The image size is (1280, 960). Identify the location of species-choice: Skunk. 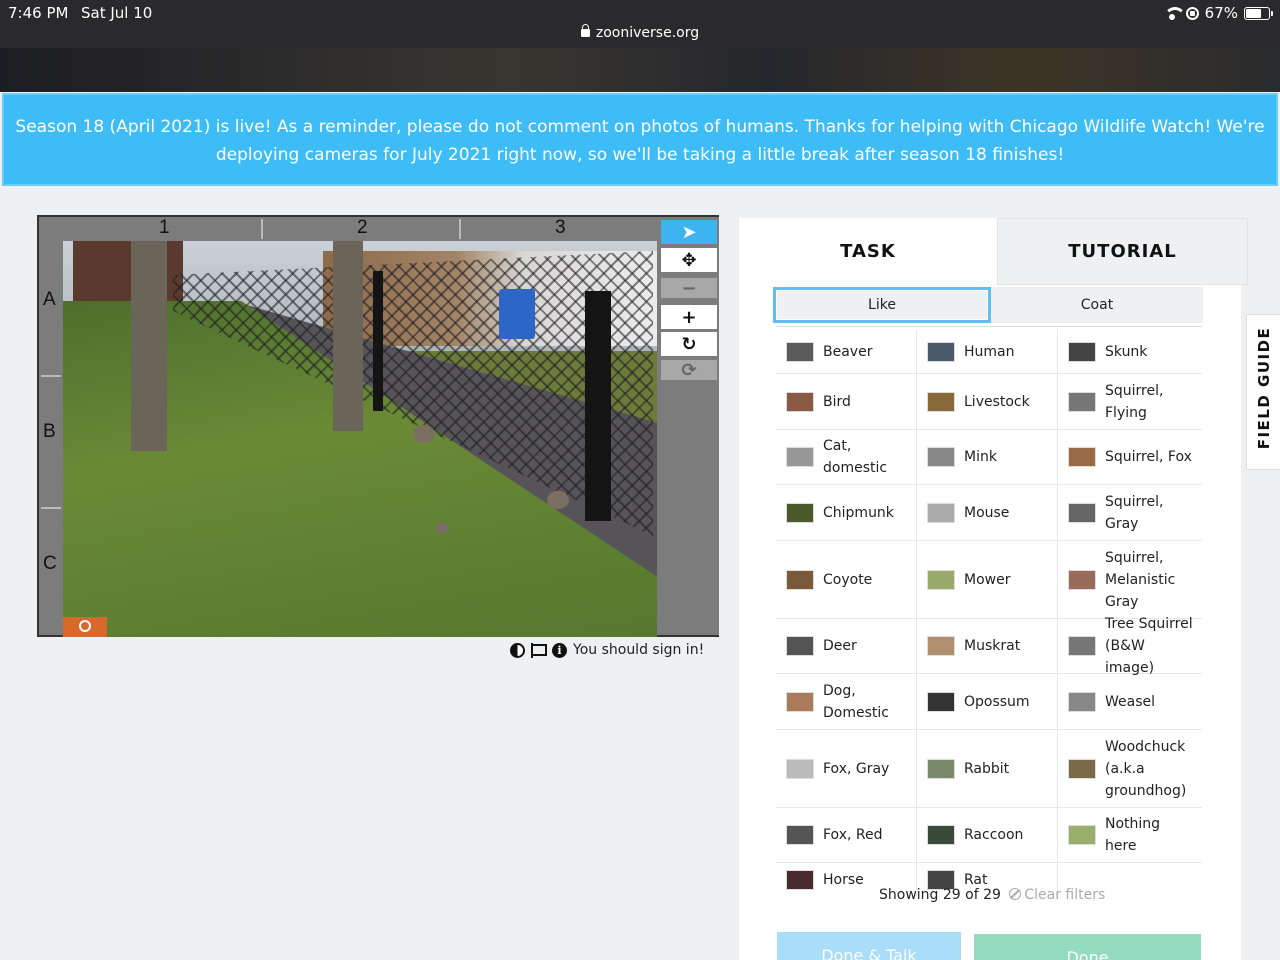
(1128, 351).